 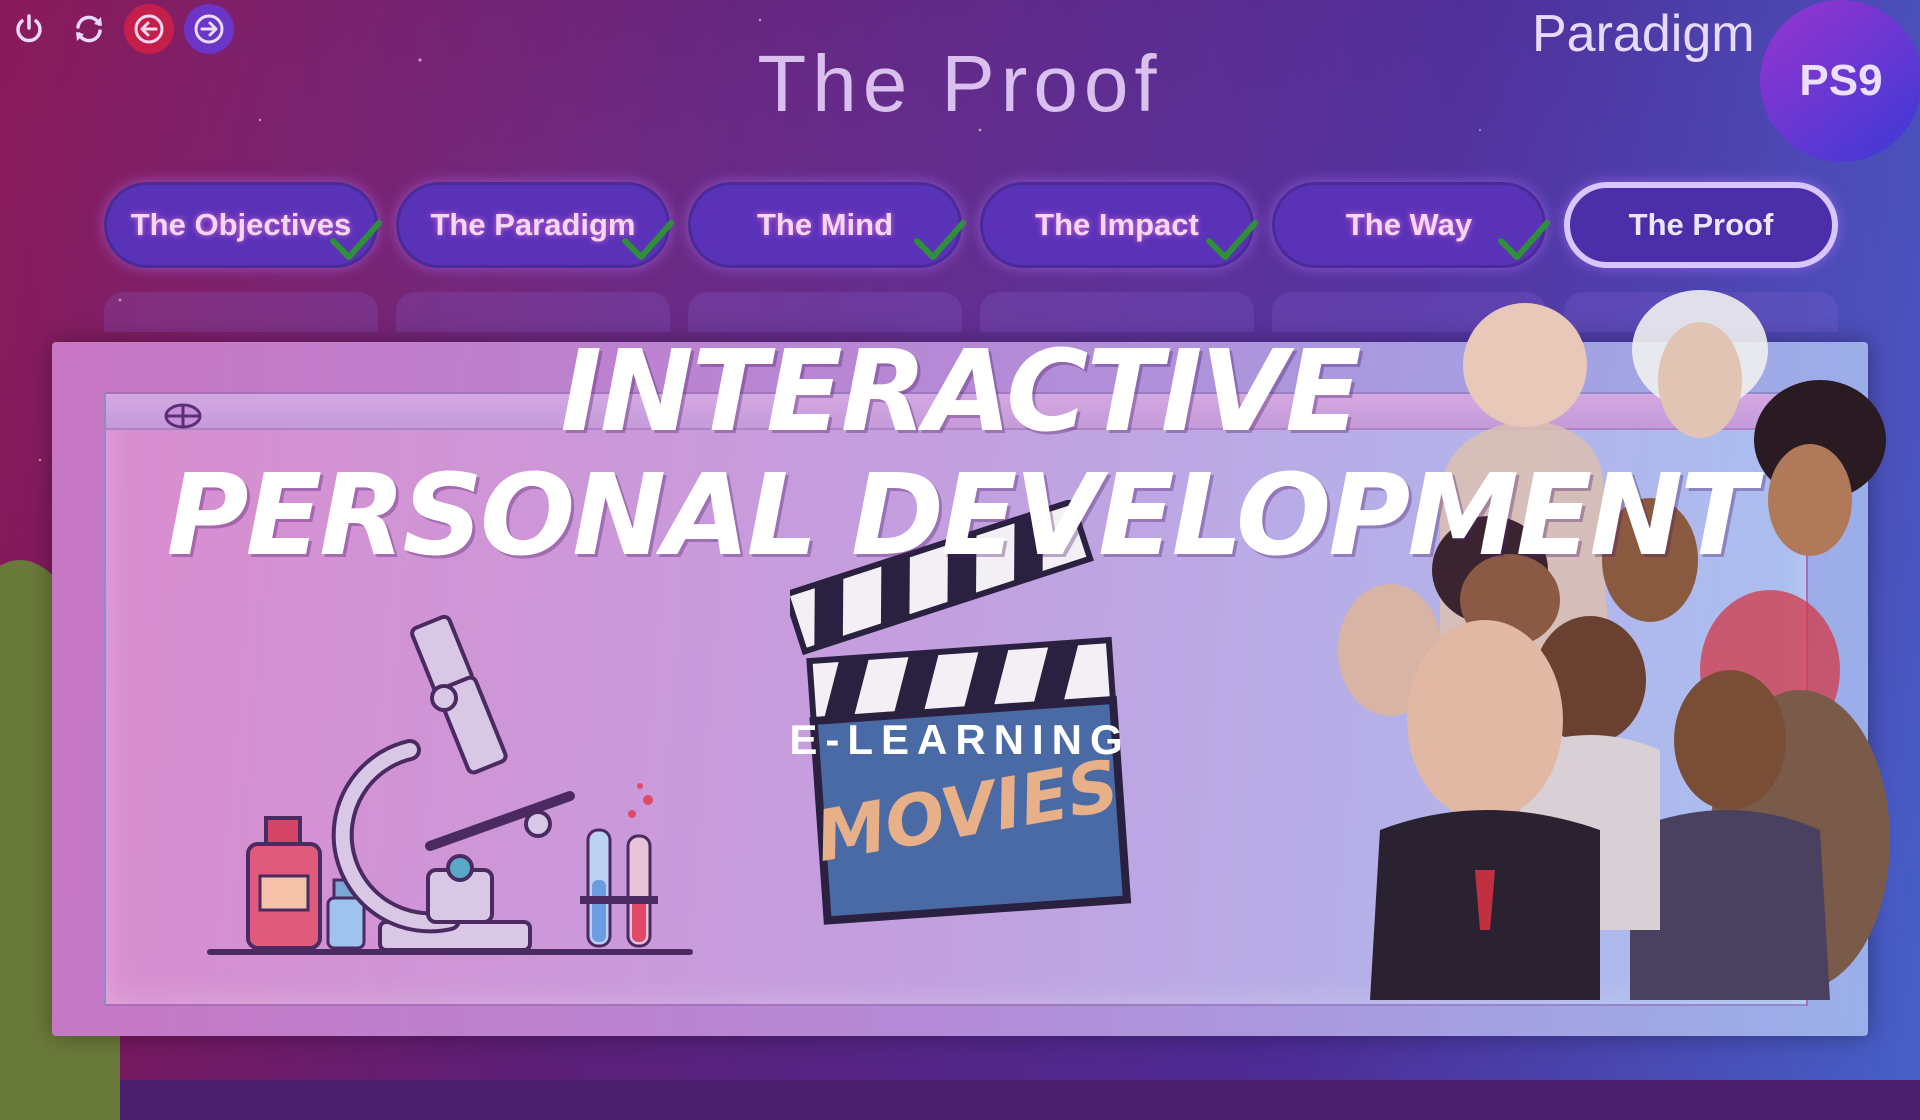 I want to click on tab-the-mind: The Mind, so click(x=827, y=225).